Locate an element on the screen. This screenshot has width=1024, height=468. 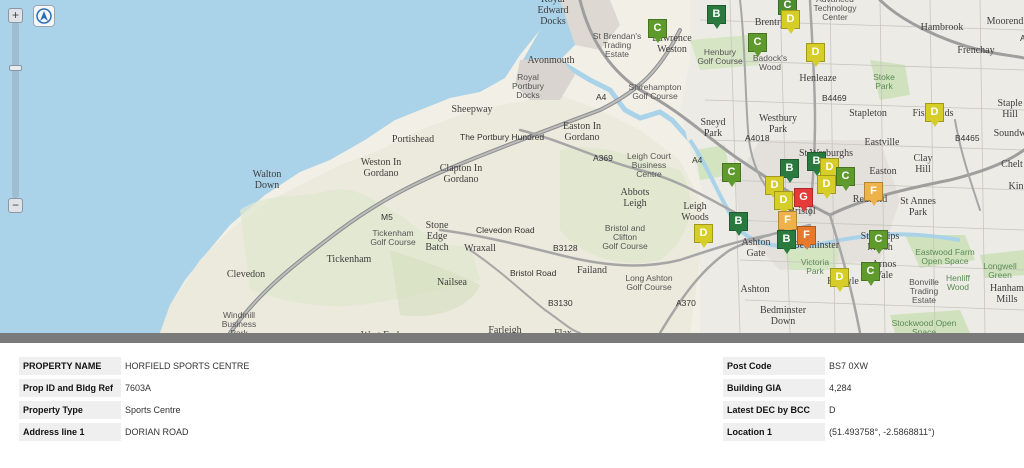
place-label: Wraxall is located at coordinates (480, 248).